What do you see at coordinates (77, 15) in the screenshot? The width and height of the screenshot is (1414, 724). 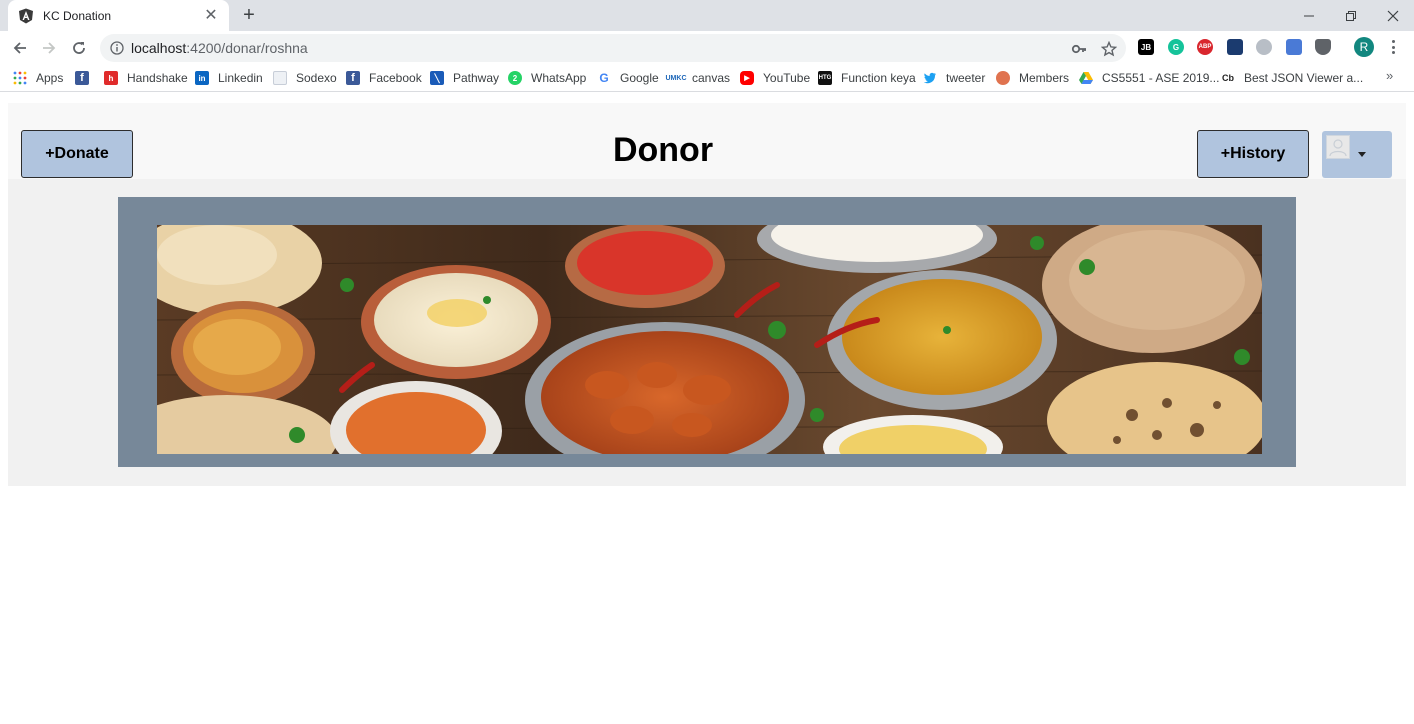 I see `tab-title: KC Donation` at bounding box center [77, 15].